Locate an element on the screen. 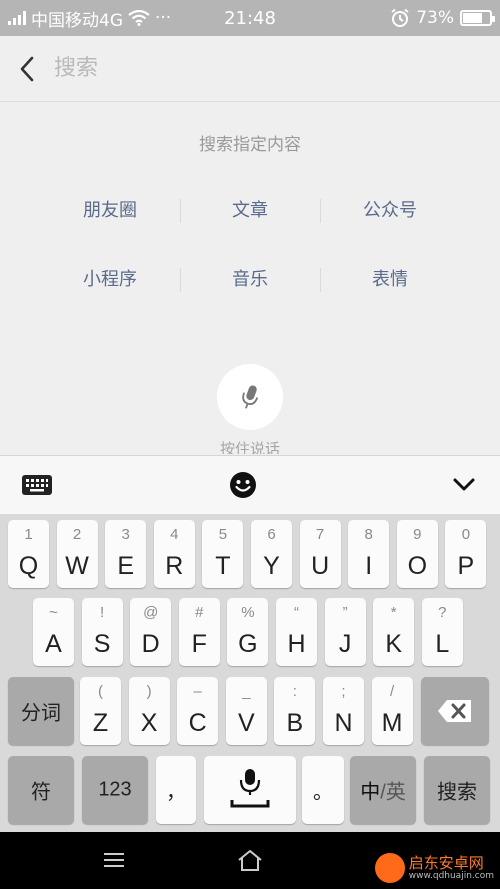 This screenshot has height=889, width=500. key-primary-label: D is located at coordinates (150, 644).